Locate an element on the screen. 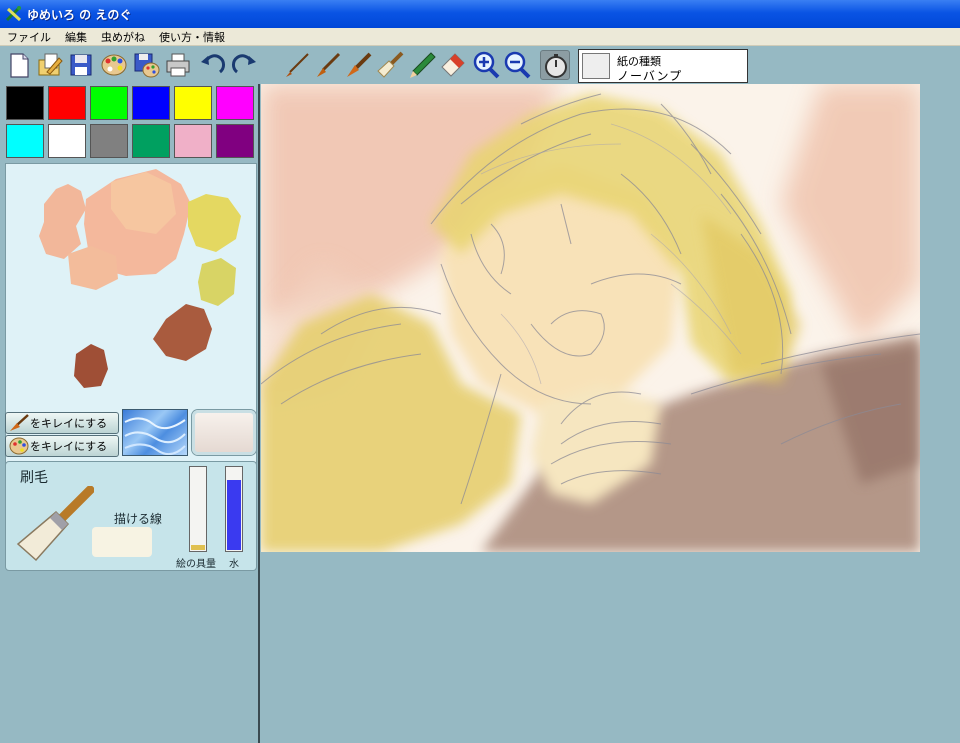 The width and height of the screenshot is (960, 743). thin-brush-icon is located at coordinates (297, 65).